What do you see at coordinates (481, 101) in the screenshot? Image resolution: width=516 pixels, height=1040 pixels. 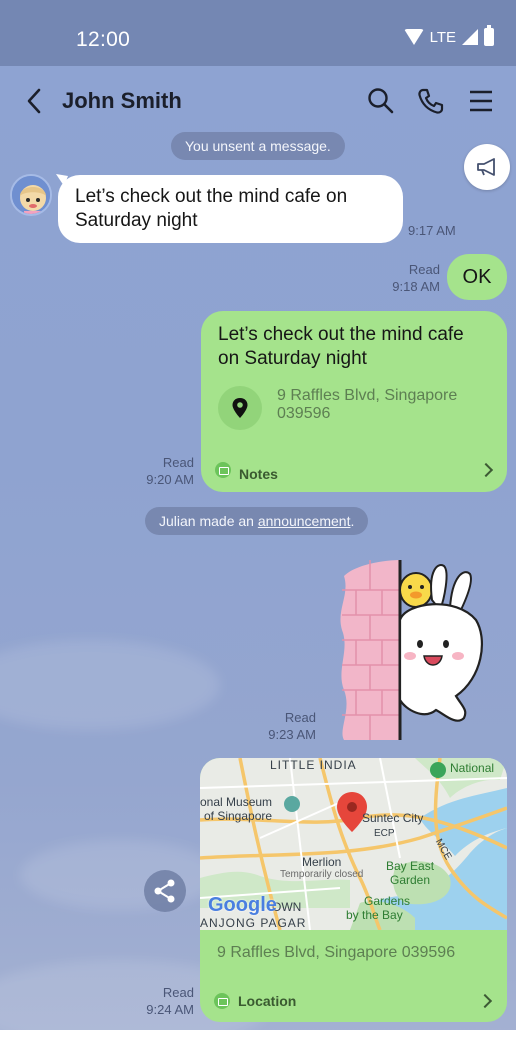 I see `menu-icon` at bounding box center [481, 101].